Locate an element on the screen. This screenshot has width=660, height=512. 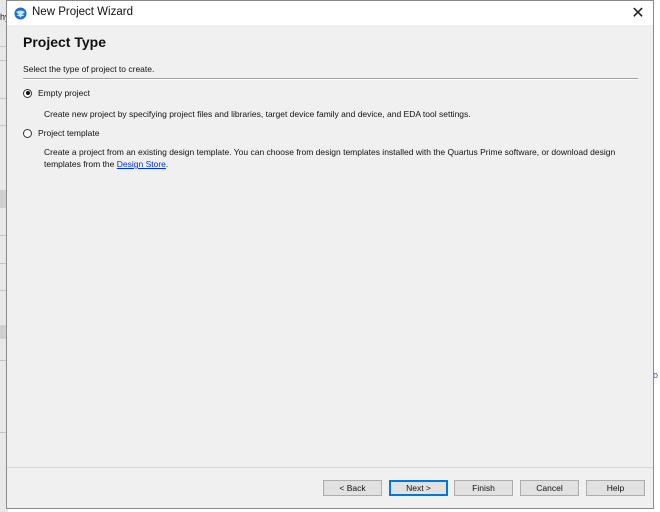
page-title: Project Type is located at coordinates (64, 42).